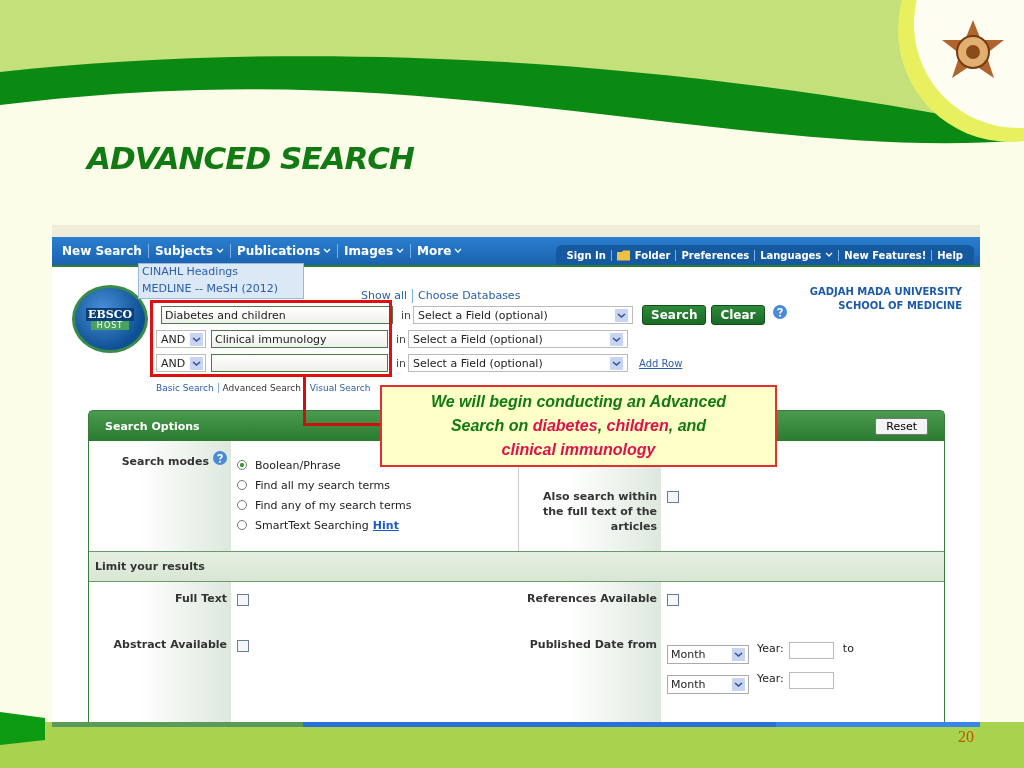 Image resolution: width=1024 pixels, height=768 pixels. What do you see at coordinates (469, 296) in the screenshot?
I see `link: Choose Databases` at bounding box center [469, 296].